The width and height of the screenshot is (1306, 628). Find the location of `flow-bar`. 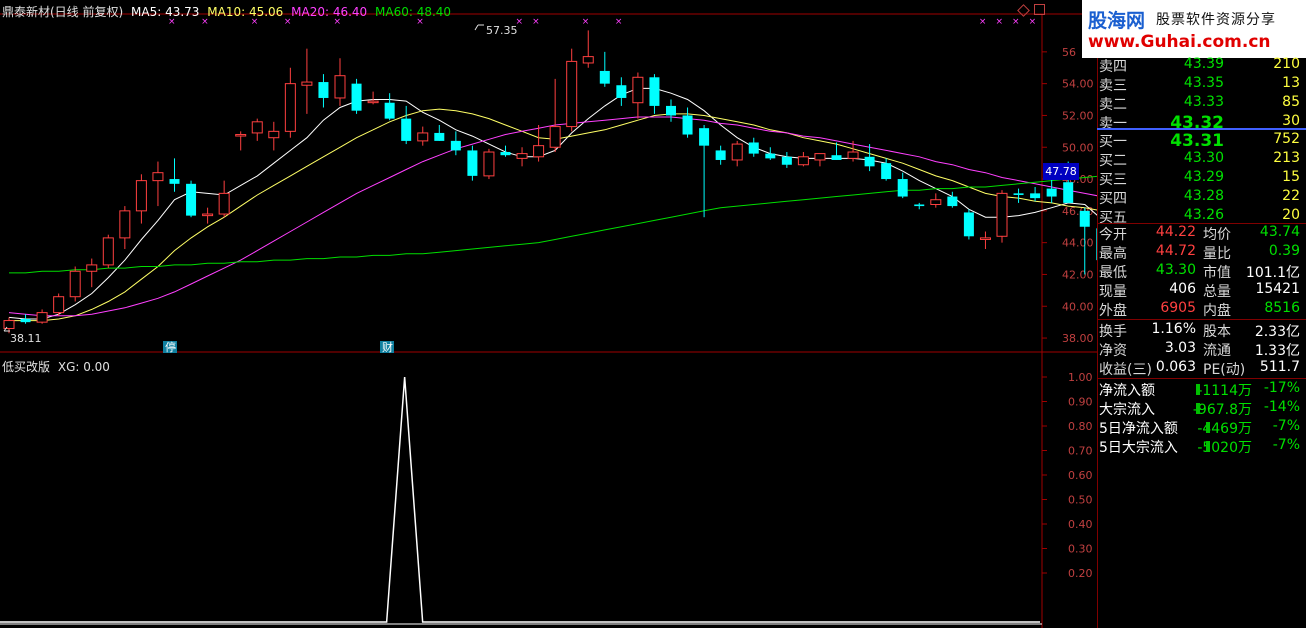

flow-bar is located at coordinates (1198, 408).